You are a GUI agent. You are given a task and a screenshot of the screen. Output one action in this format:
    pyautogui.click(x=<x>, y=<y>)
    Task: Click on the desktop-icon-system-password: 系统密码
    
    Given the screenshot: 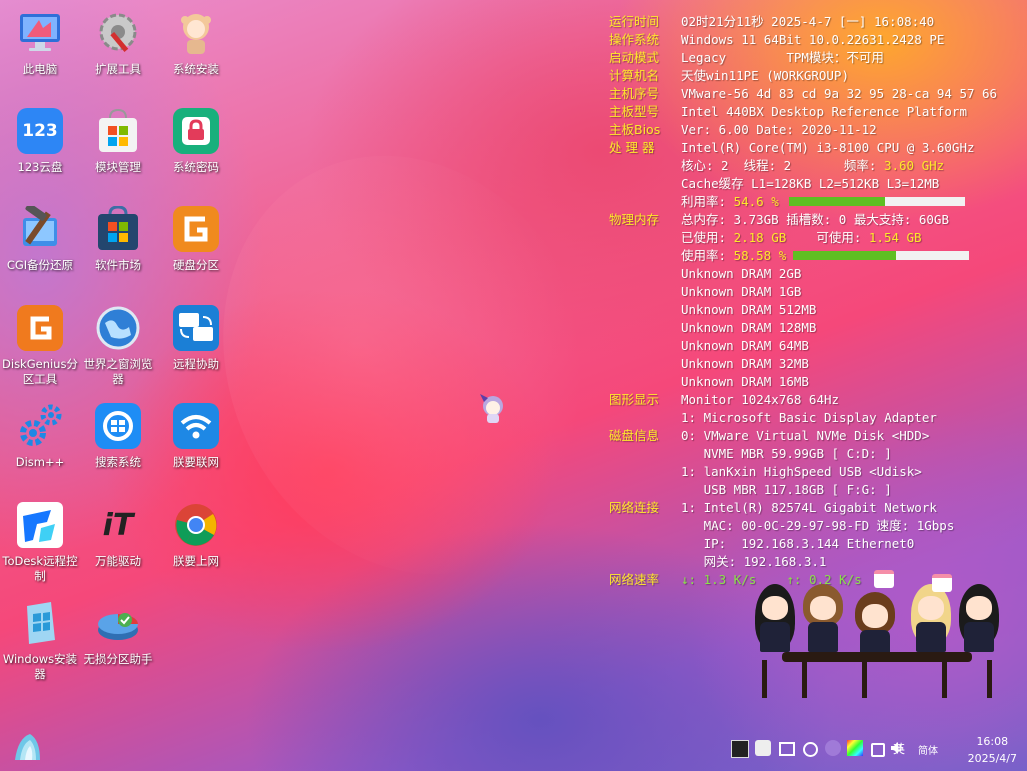 What is the action you would take?
    pyautogui.click(x=196, y=141)
    